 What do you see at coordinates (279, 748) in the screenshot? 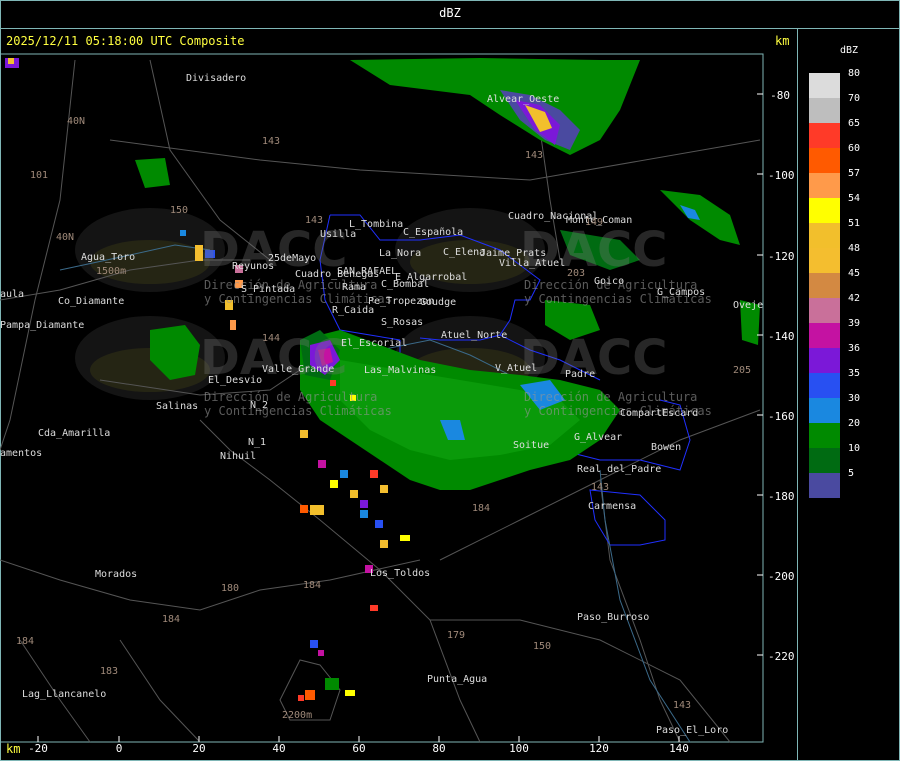
I see `x-tick-label: 40` at bounding box center [279, 748].